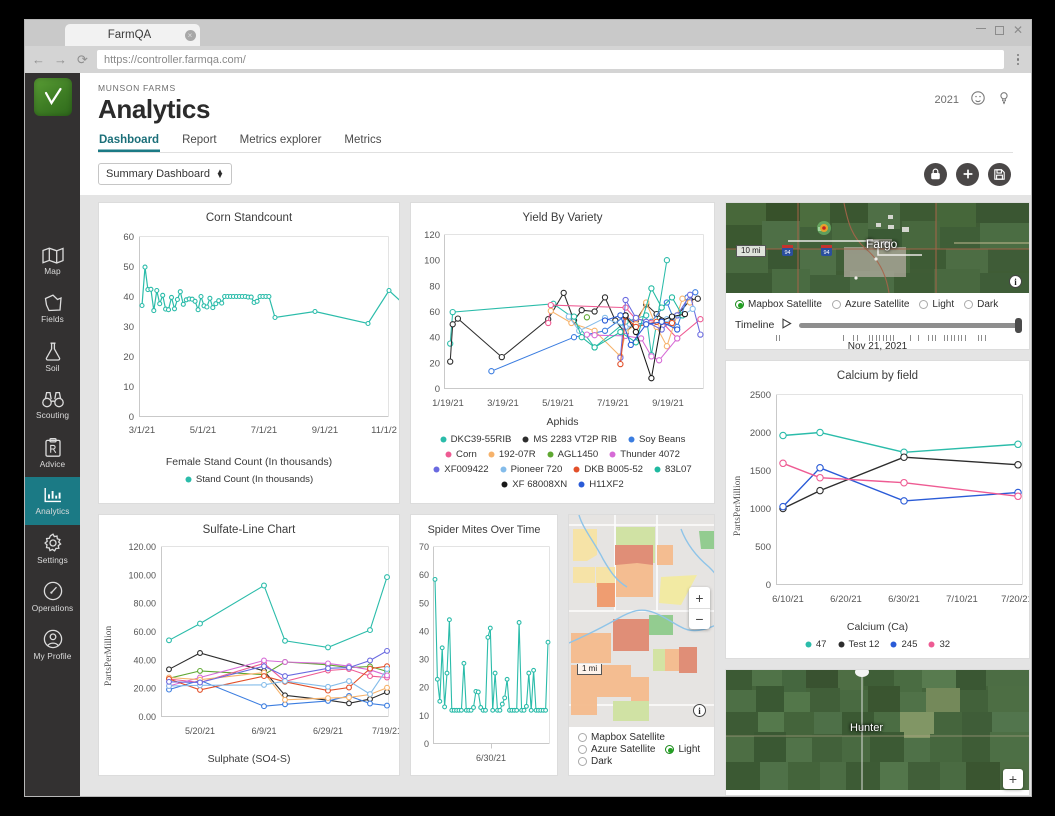 Image resolution: width=1055 pixels, height=816 pixels. What do you see at coordinates (281, 143) in the screenshot?
I see `tab-metrics-explorer: Metrics explorer` at bounding box center [281, 143].